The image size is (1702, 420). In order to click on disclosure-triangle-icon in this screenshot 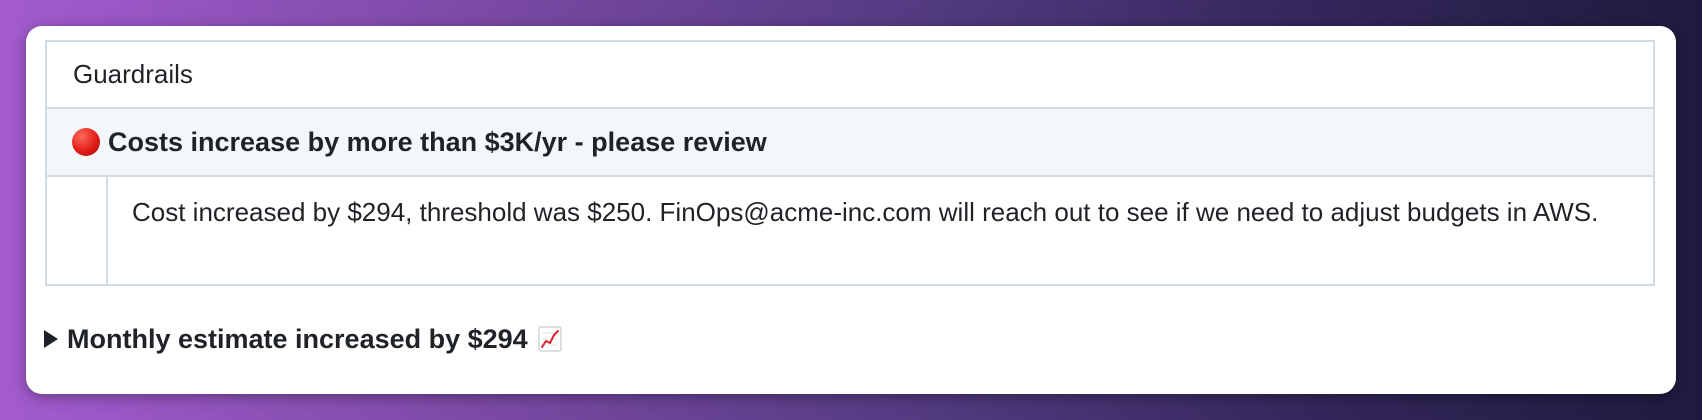, I will do `click(51, 339)`.